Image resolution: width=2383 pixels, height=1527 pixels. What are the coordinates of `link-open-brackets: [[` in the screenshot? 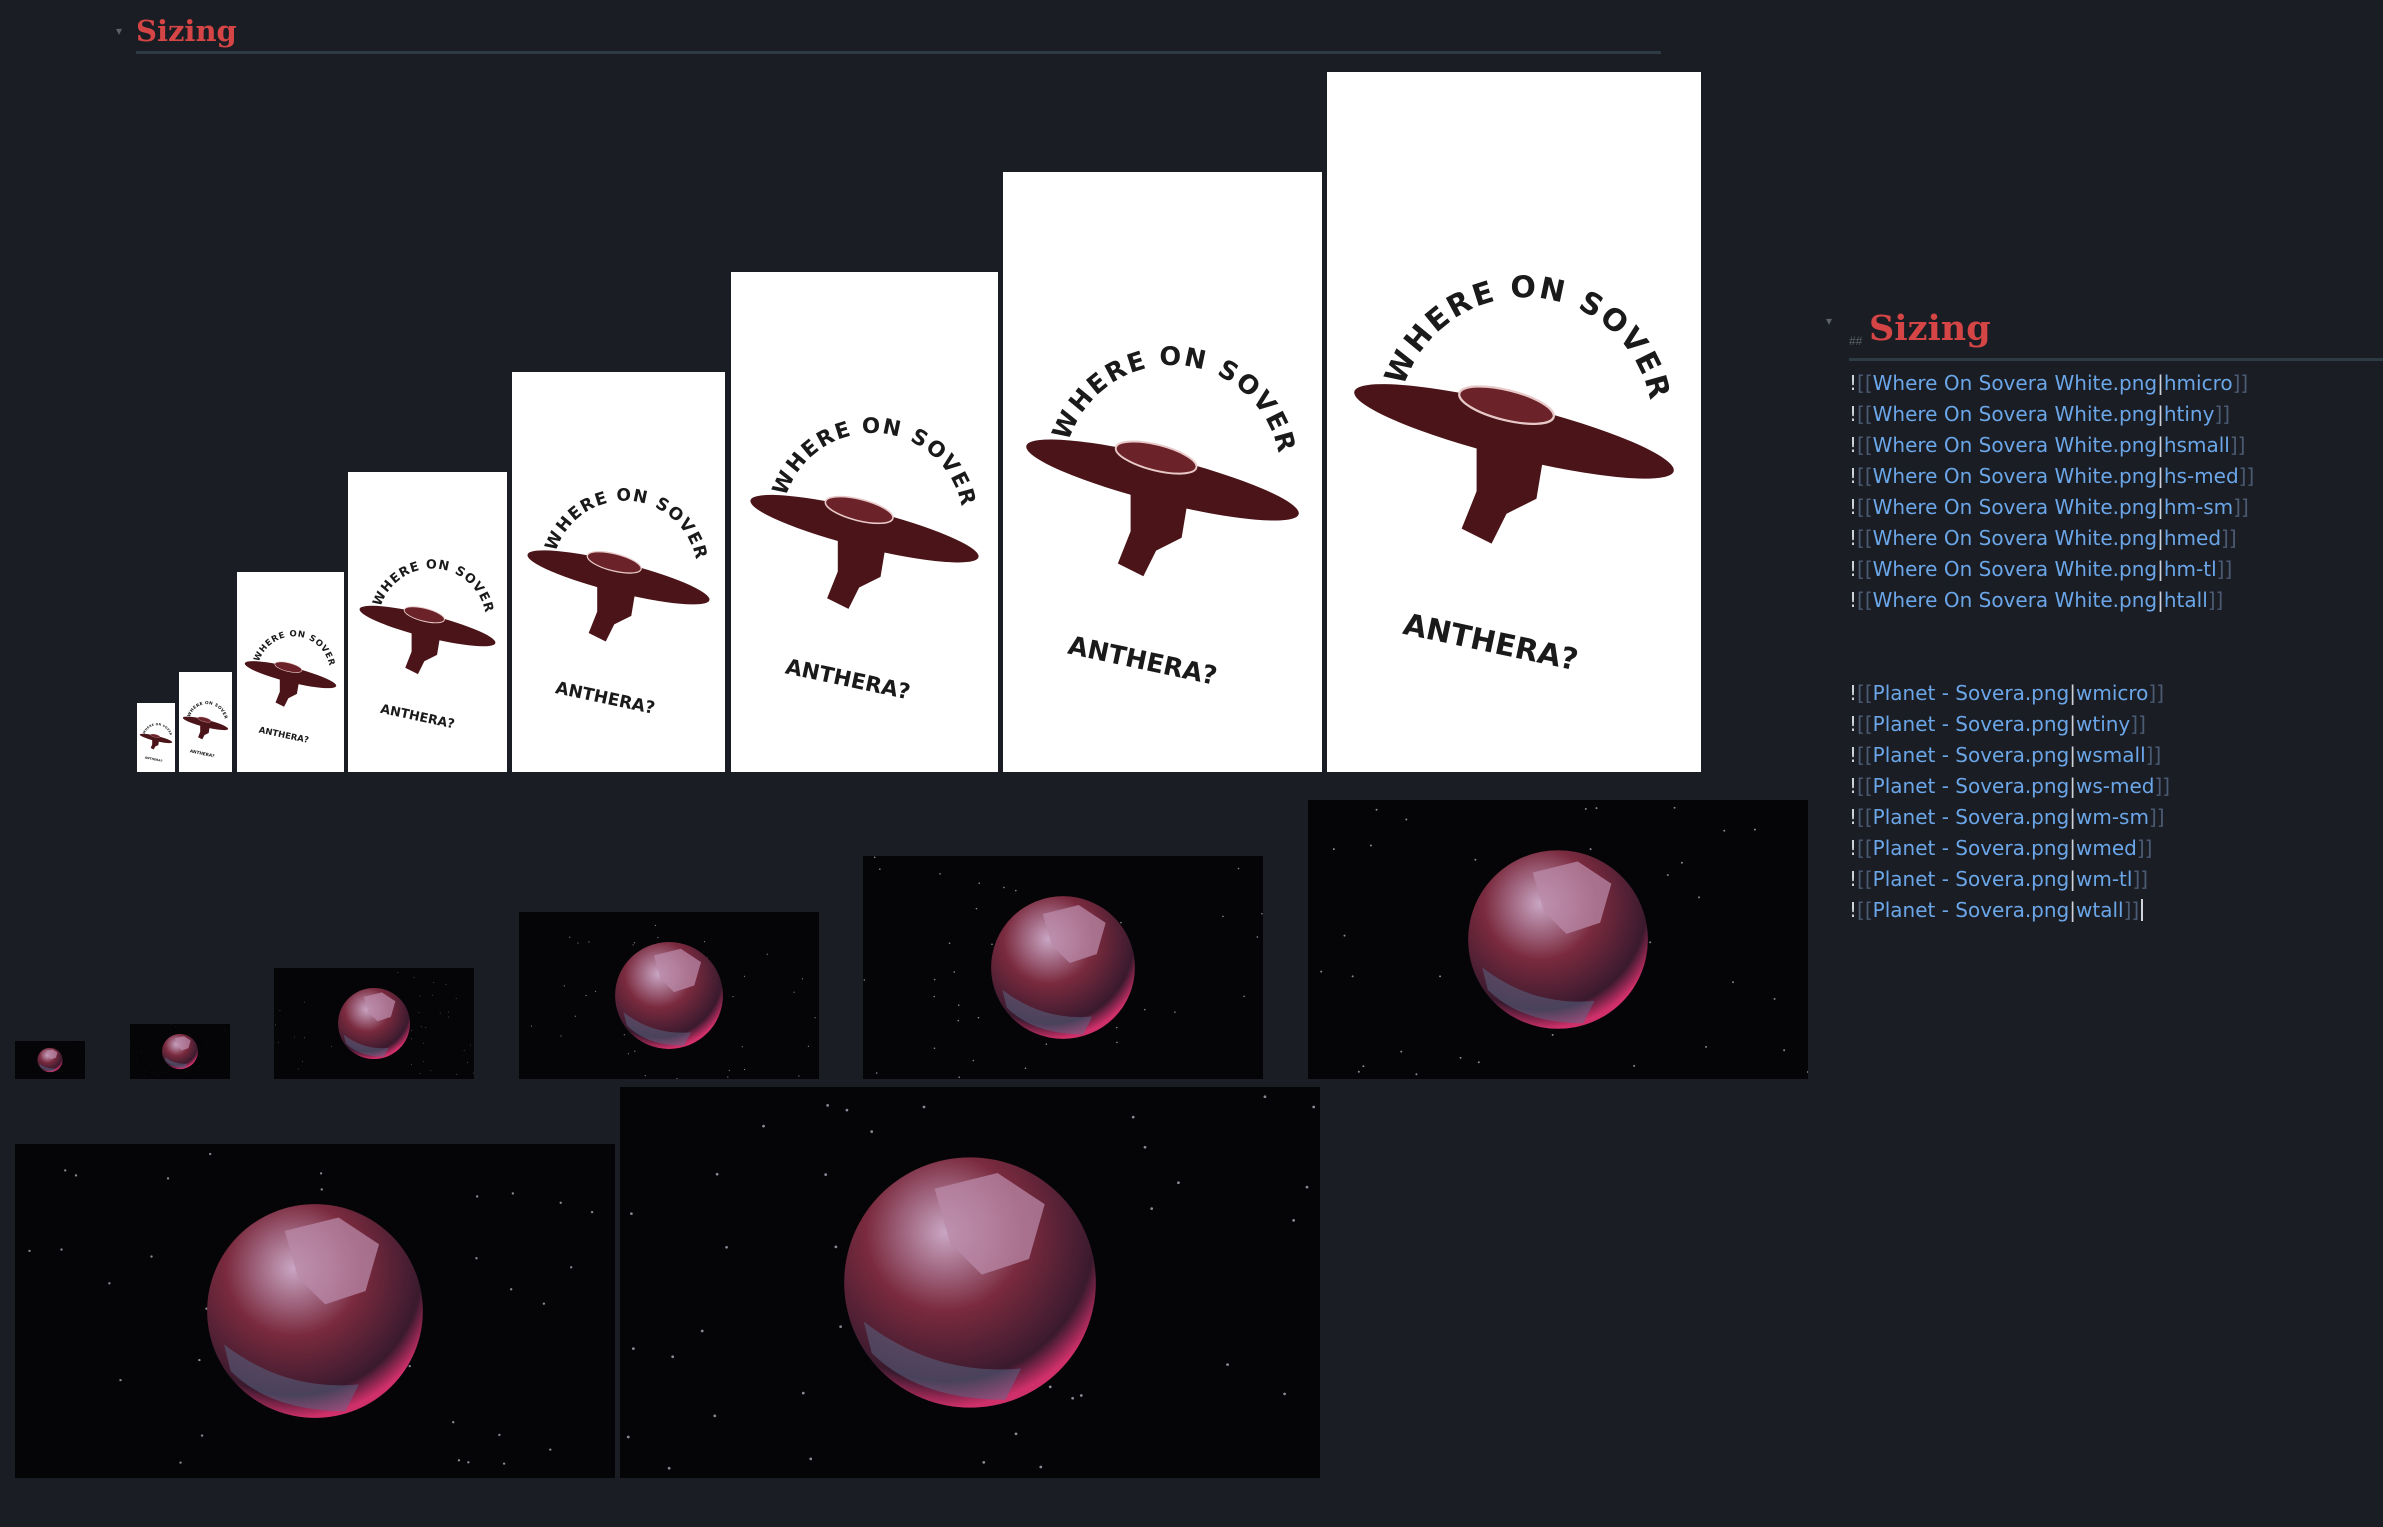 It's located at (1865, 538).